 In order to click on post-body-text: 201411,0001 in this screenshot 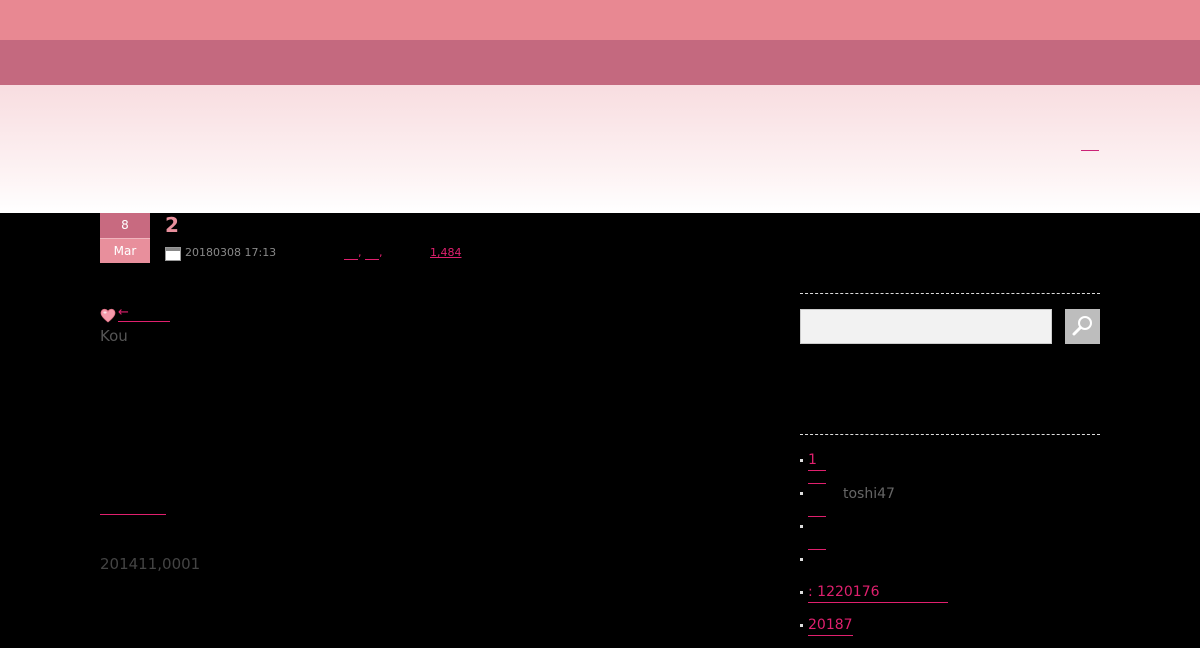, I will do `click(150, 564)`.